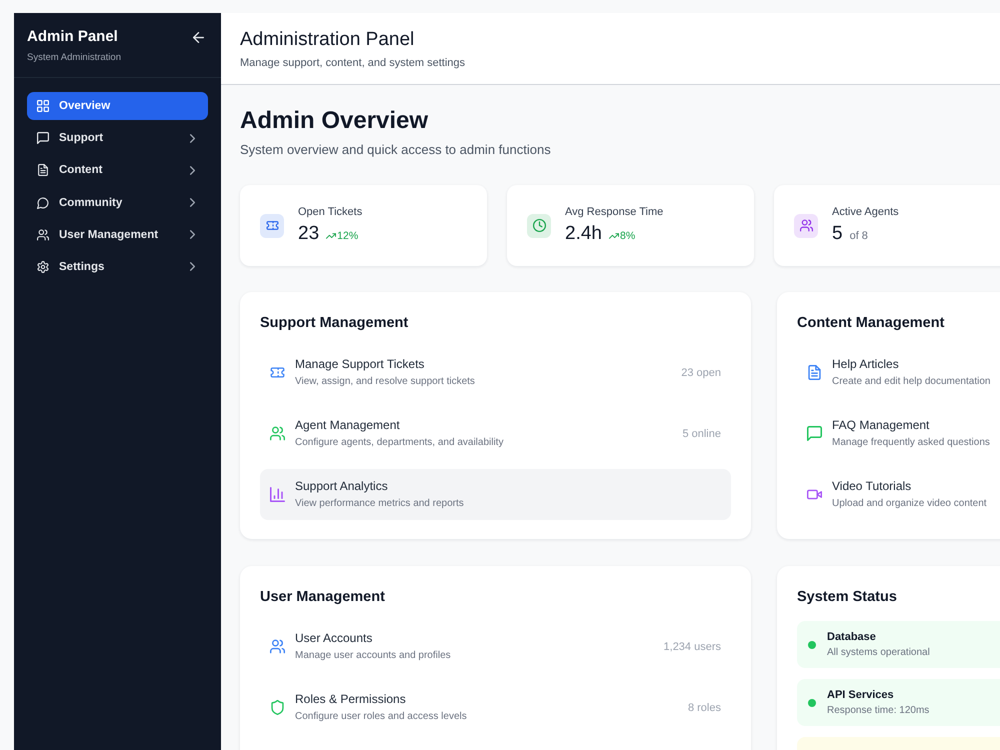  What do you see at coordinates (495, 494) in the screenshot?
I see `link-row: Support Analytics View performance metrics and reports` at bounding box center [495, 494].